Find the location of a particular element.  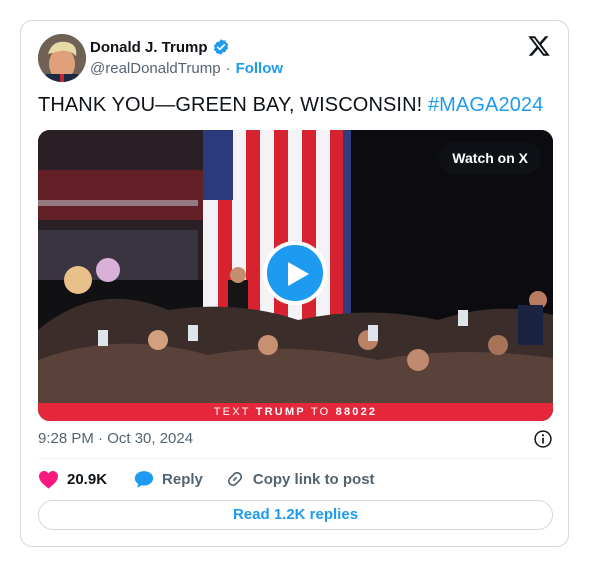

author-handle: @realDonaldTrump is located at coordinates (155, 68).